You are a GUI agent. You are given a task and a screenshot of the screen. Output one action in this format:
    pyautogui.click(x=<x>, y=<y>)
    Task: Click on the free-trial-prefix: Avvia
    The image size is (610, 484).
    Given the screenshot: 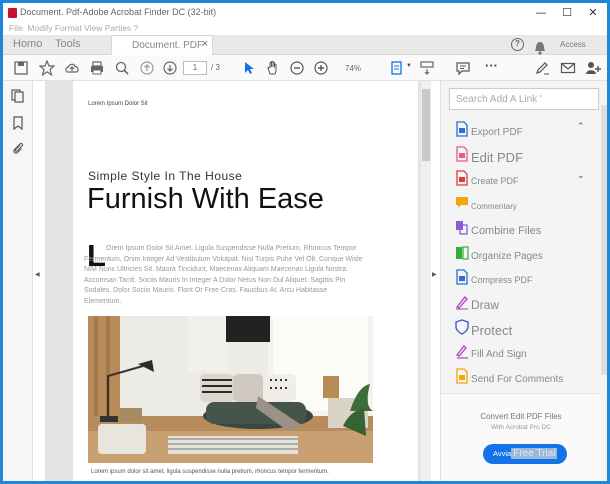 What is the action you would take?
    pyautogui.click(x=502, y=453)
    